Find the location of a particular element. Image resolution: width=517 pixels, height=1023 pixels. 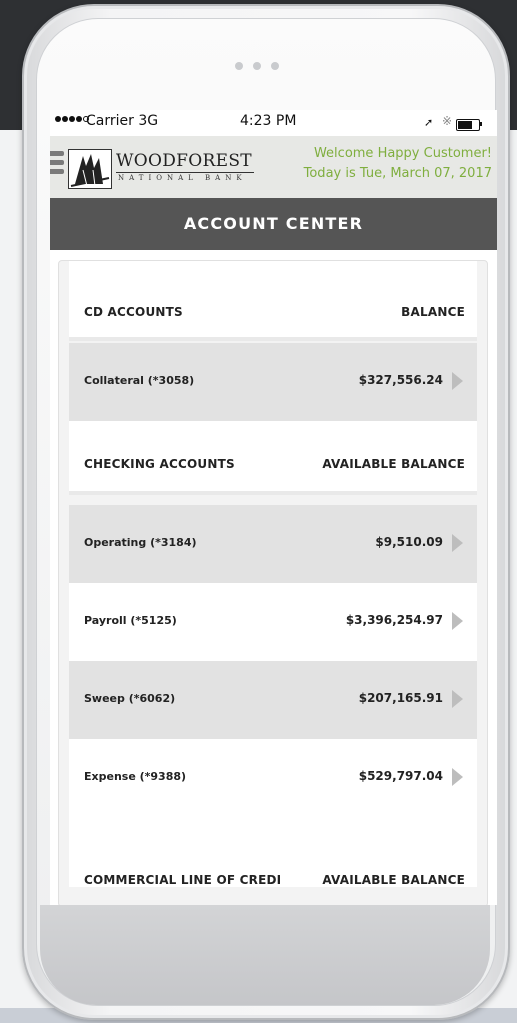

bank-name: WOODFOREST is located at coordinates (184, 161).